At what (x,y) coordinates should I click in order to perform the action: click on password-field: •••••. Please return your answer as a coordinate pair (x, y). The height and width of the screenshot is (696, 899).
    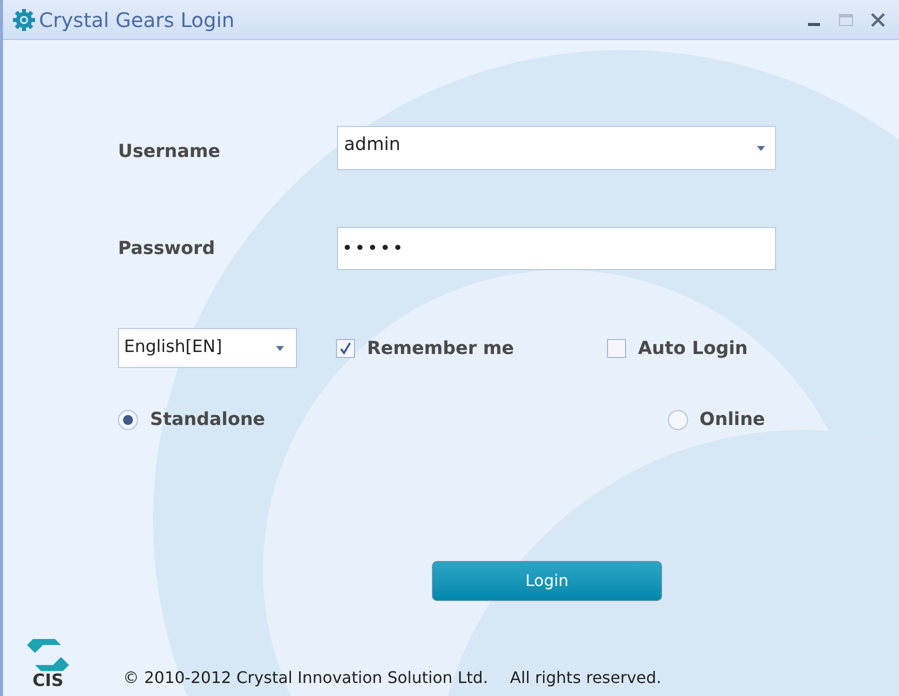
    Looking at the image, I should click on (556, 248).